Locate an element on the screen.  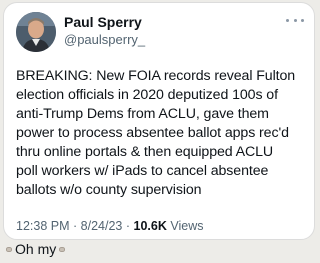
caption-text: Oh my is located at coordinates (36, 249).